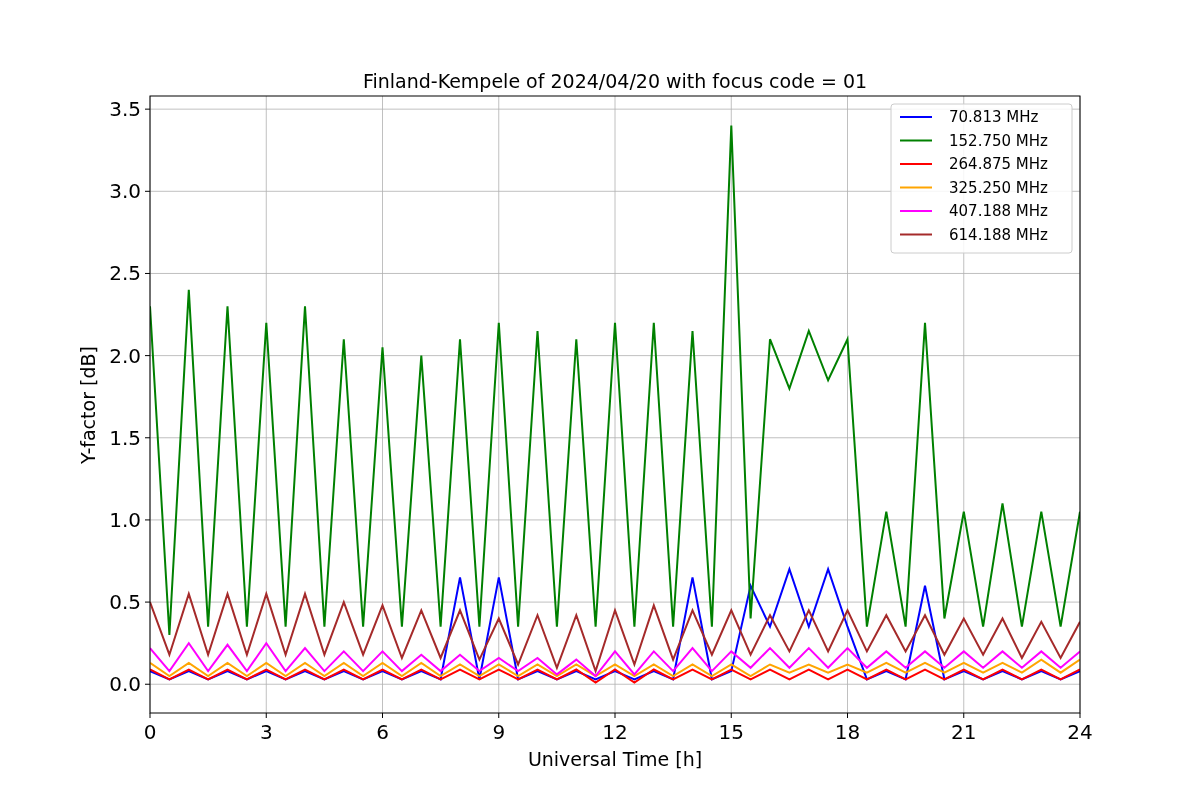 The height and width of the screenshot is (800, 1200). What do you see at coordinates (125, 602) in the screenshot?
I see `y-tick-label: 0.5` at bounding box center [125, 602].